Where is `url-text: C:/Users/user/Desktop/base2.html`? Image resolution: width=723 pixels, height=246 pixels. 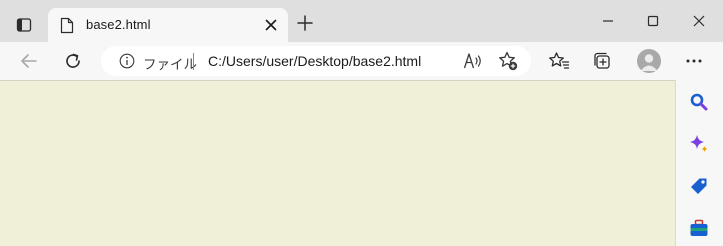 url-text: C:/Users/user/Desktop/base2.html is located at coordinates (314, 61).